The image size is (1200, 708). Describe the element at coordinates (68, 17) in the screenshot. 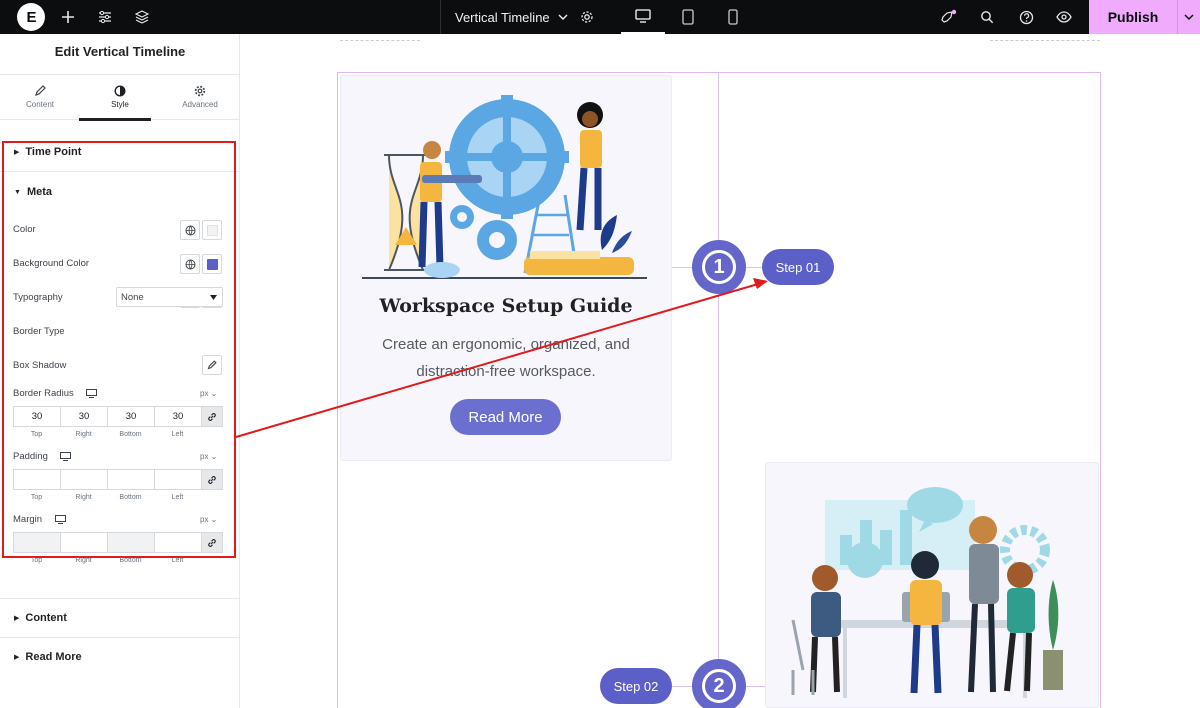

I see `add-element-icon` at that location.